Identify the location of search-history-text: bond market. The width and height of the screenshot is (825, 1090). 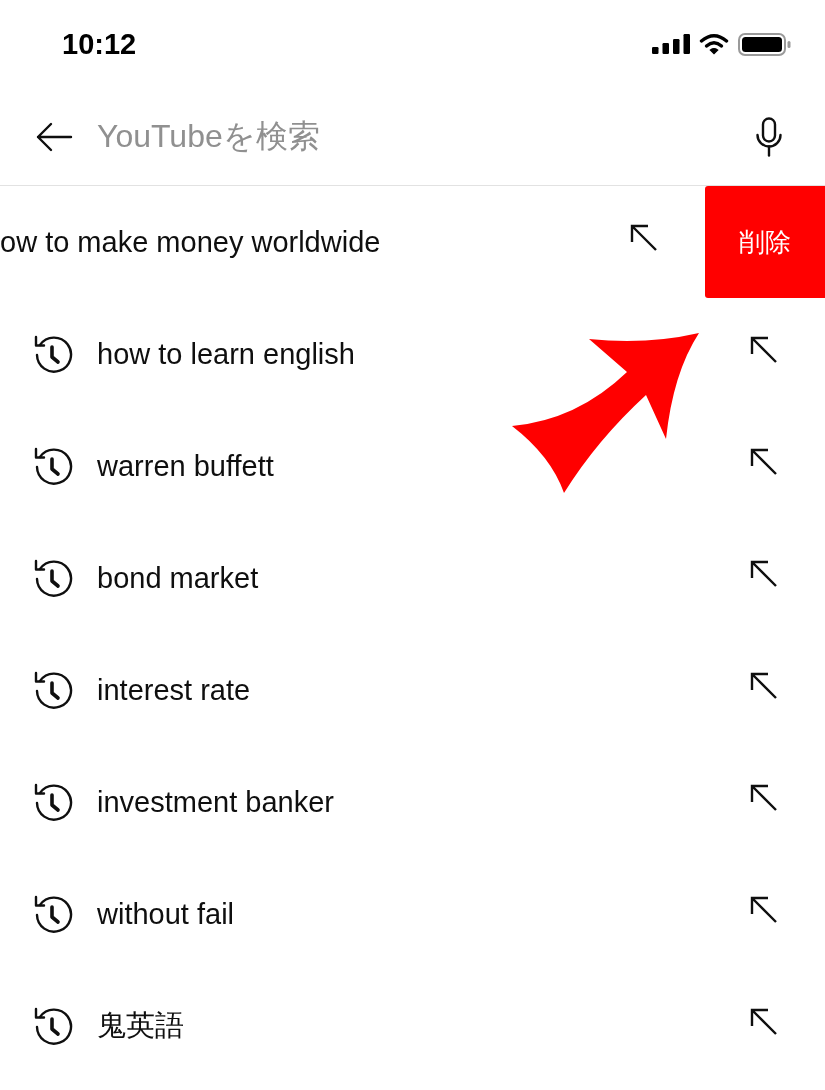
(423, 578).